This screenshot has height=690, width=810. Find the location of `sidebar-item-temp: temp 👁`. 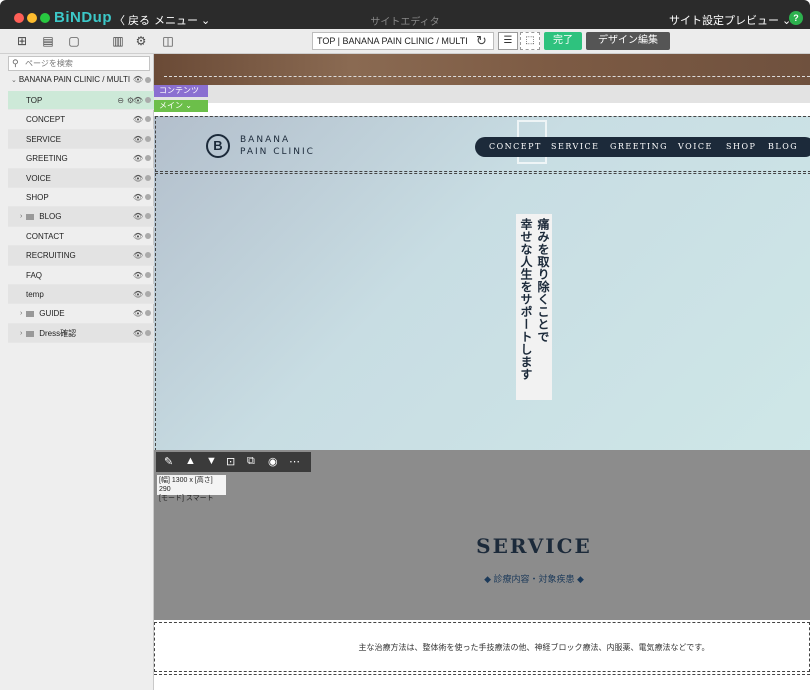

sidebar-item-temp: temp 👁 is located at coordinates (81, 294).